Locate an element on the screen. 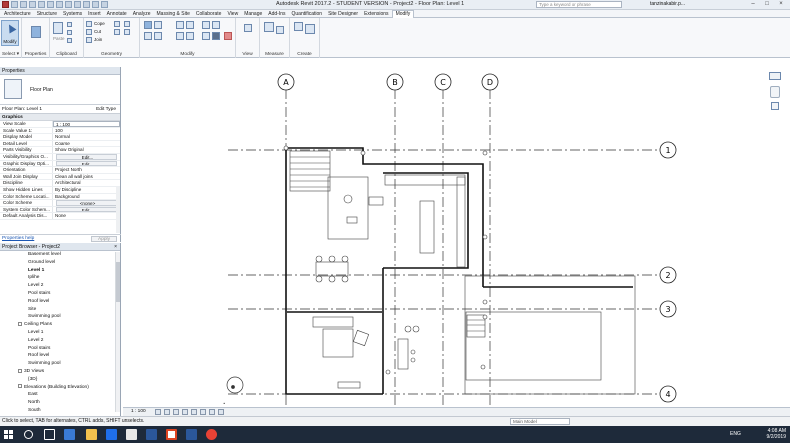  edge-icon is located at coordinates (69, 434).